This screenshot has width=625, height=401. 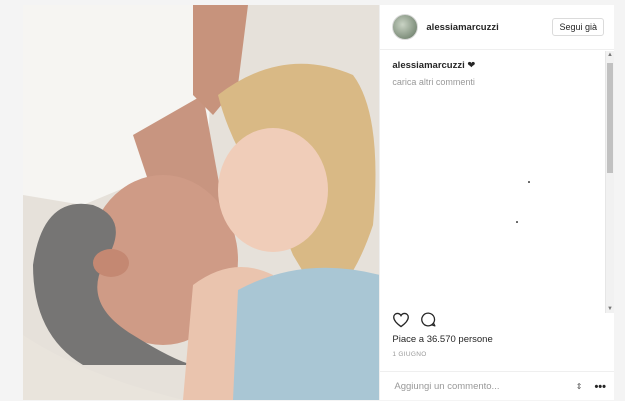 I want to click on post-actions, so click(x=414, y=322).